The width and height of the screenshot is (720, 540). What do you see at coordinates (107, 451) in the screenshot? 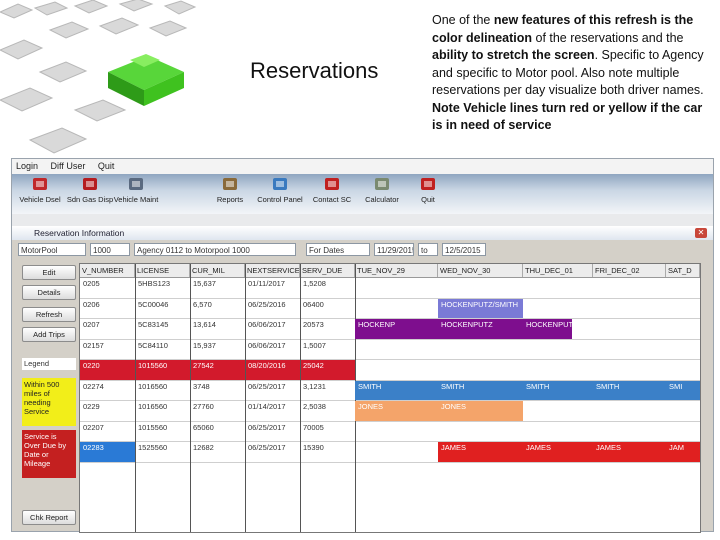
I see `table-cell: 02283` at bounding box center [107, 451].